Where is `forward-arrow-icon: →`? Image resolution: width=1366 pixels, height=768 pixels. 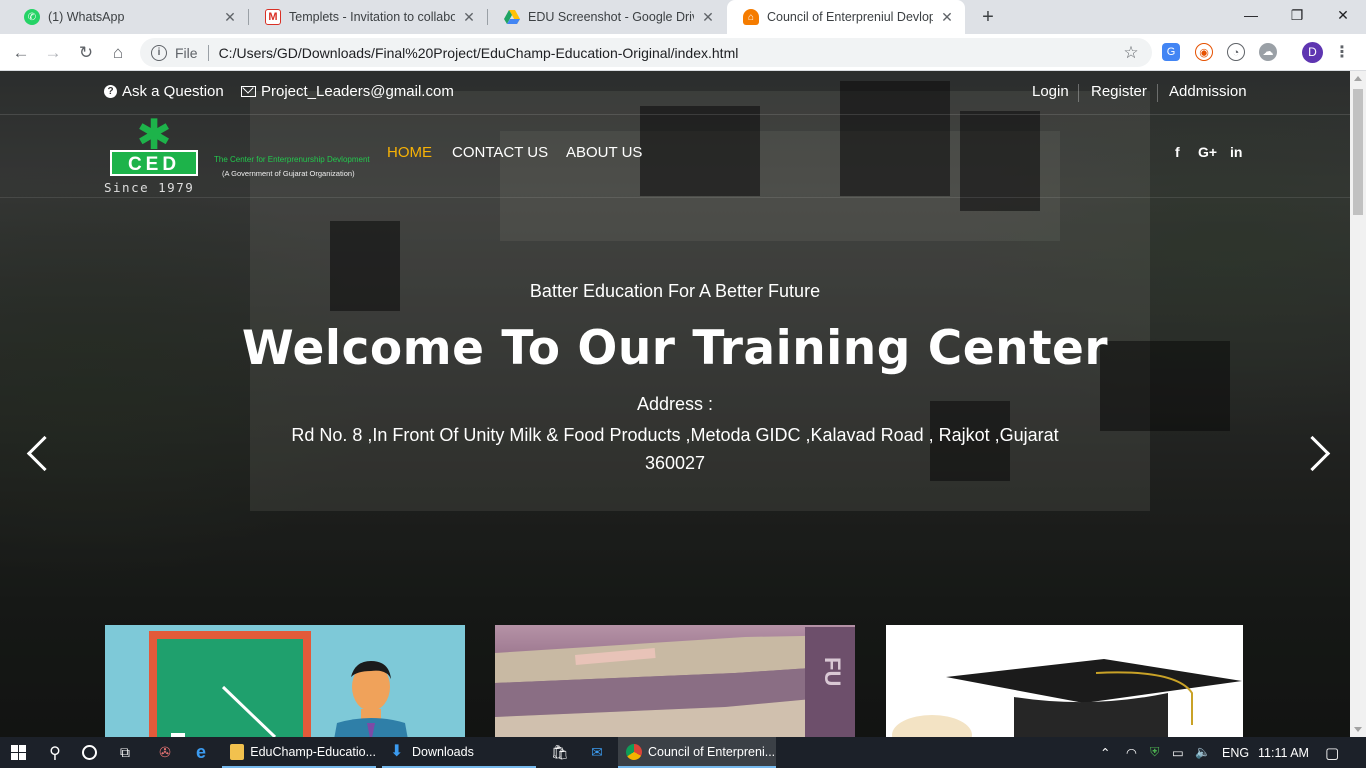
forward-arrow-icon: → is located at coordinates (53, 53).